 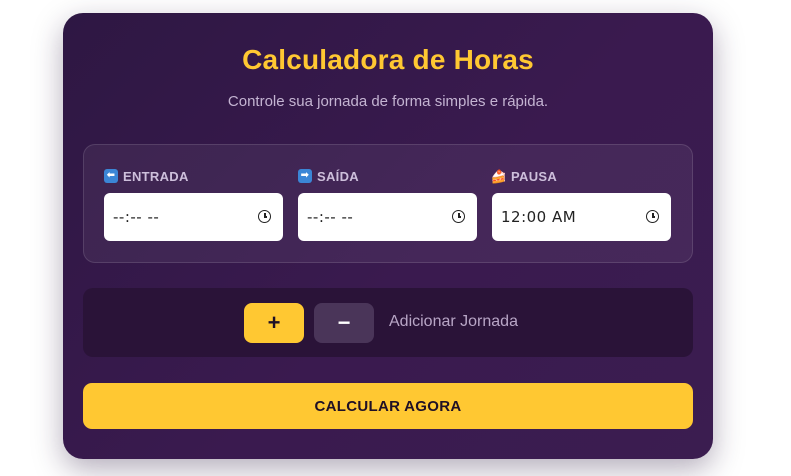 What do you see at coordinates (388, 406) in the screenshot?
I see `calculate-button: CALCULAR AGORA` at bounding box center [388, 406].